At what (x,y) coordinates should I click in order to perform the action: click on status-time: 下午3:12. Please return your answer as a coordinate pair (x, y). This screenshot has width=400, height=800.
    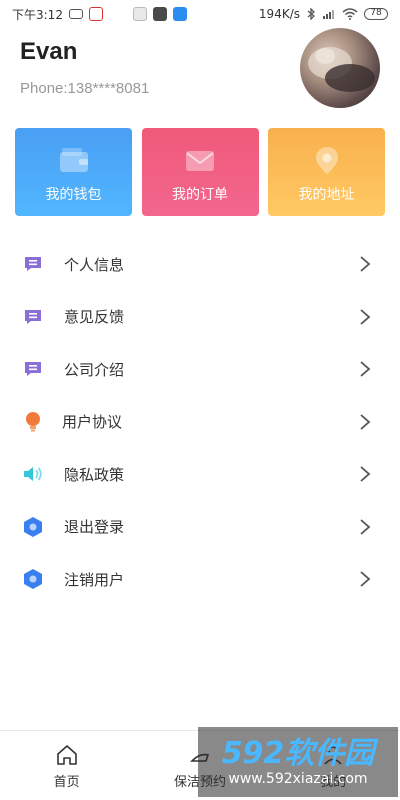
    Looking at the image, I should click on (37, 14).